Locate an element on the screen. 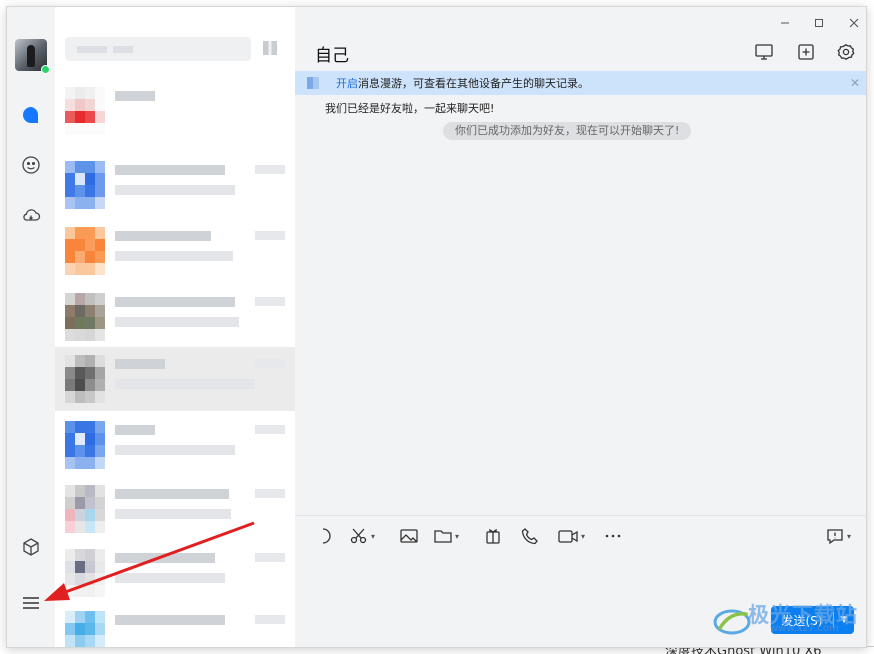 This screenshot has width=874, height=654. banner-mark is located at coordinates (313, 83).